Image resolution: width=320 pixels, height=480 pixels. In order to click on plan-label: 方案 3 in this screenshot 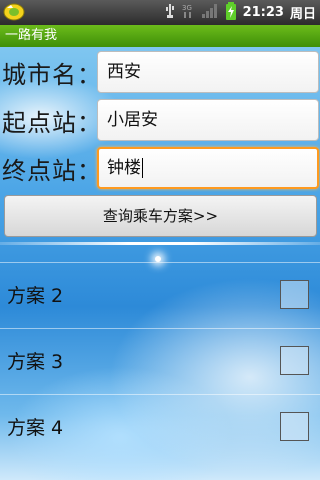, I will do `click(35, 362)`.